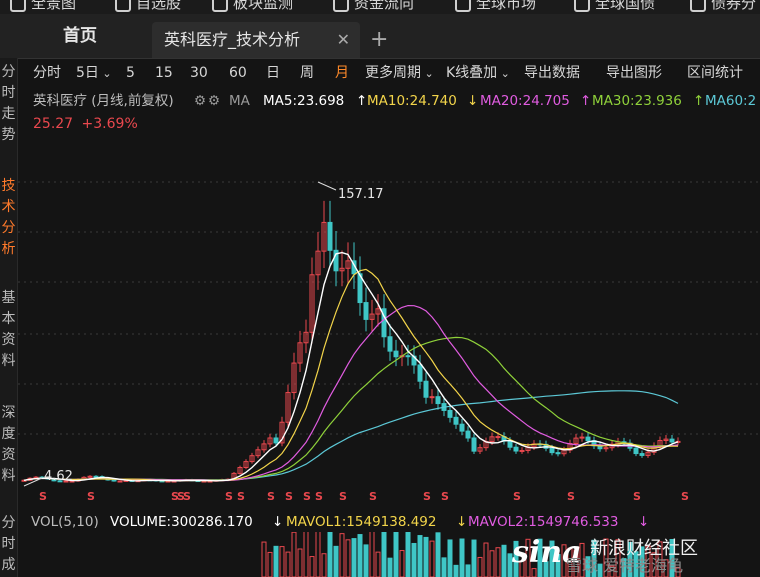  Describe the element at coordinates (238, 73) in the screenshot. I see `toolbar-button: 60` at that location.